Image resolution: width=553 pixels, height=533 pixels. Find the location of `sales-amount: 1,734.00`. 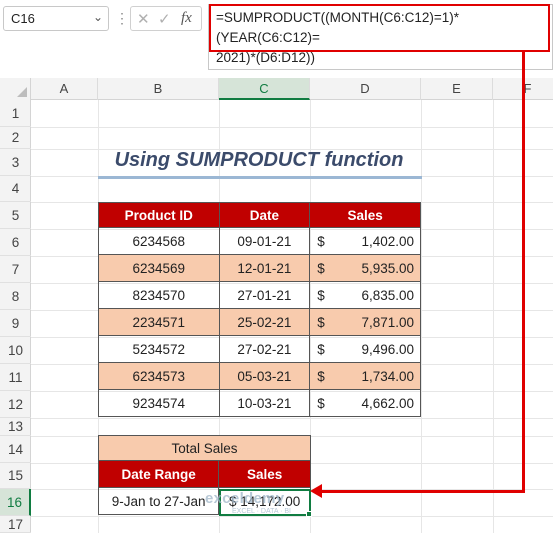

sales-amount: 1,734.00 is located at coordinates (387, 376).